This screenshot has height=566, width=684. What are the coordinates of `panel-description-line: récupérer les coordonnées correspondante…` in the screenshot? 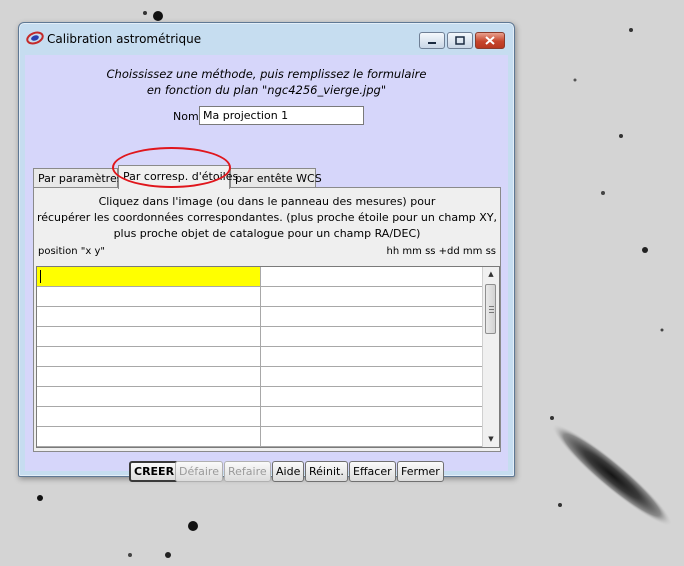 It's located at (267, 217).